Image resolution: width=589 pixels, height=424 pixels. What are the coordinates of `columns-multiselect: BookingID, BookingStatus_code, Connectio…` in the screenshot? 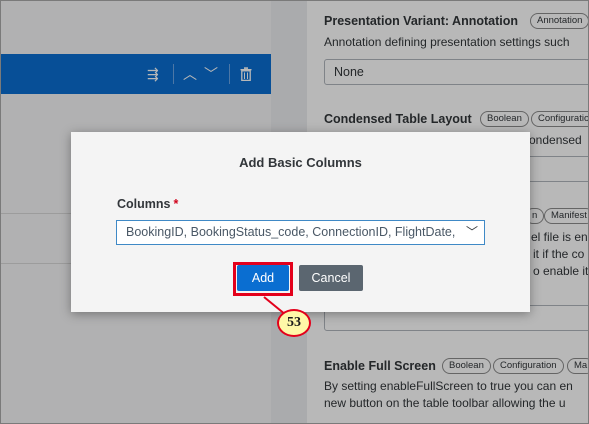 It's located at (300, 232).